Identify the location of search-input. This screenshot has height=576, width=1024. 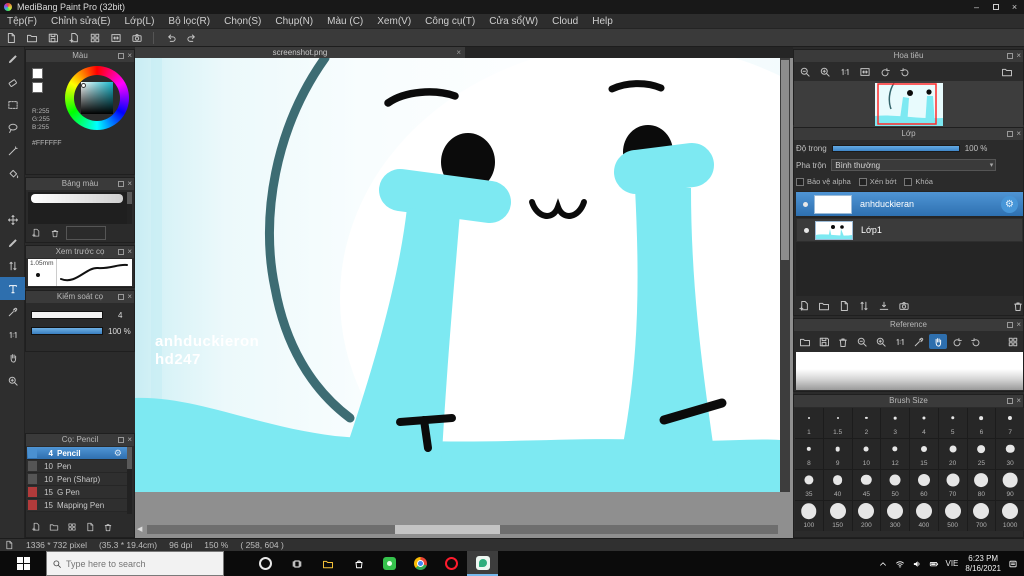
(136, 563).